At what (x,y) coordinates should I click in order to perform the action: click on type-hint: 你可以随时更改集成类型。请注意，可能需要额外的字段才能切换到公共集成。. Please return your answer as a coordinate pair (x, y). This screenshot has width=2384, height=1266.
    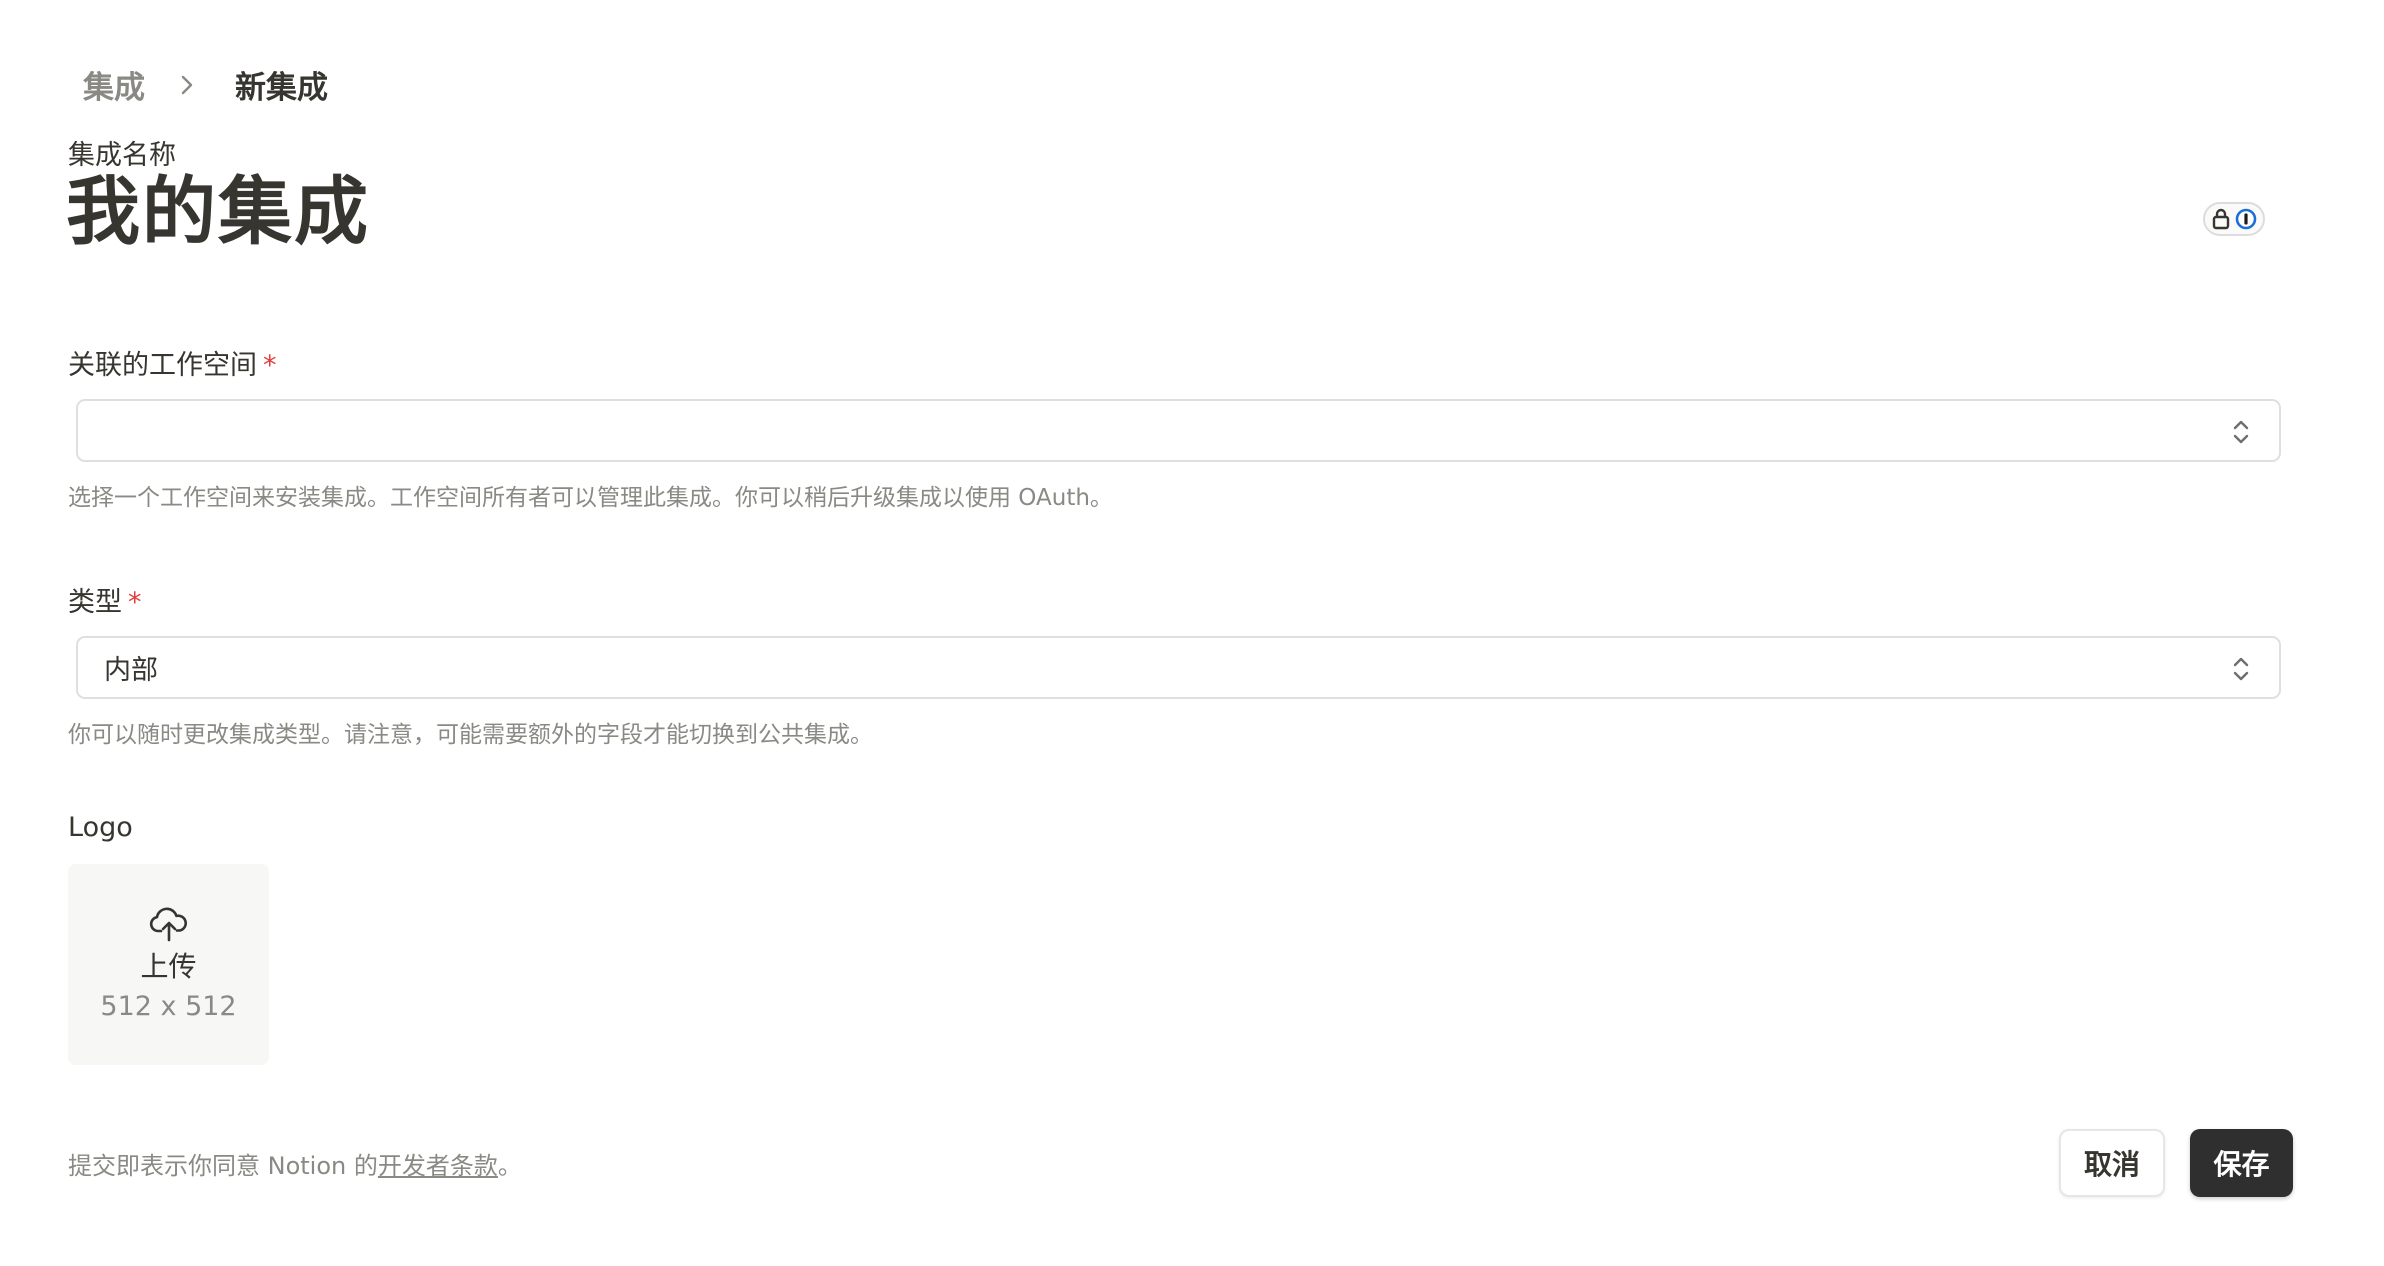
    Looking at the image, I should click on (470, 735).